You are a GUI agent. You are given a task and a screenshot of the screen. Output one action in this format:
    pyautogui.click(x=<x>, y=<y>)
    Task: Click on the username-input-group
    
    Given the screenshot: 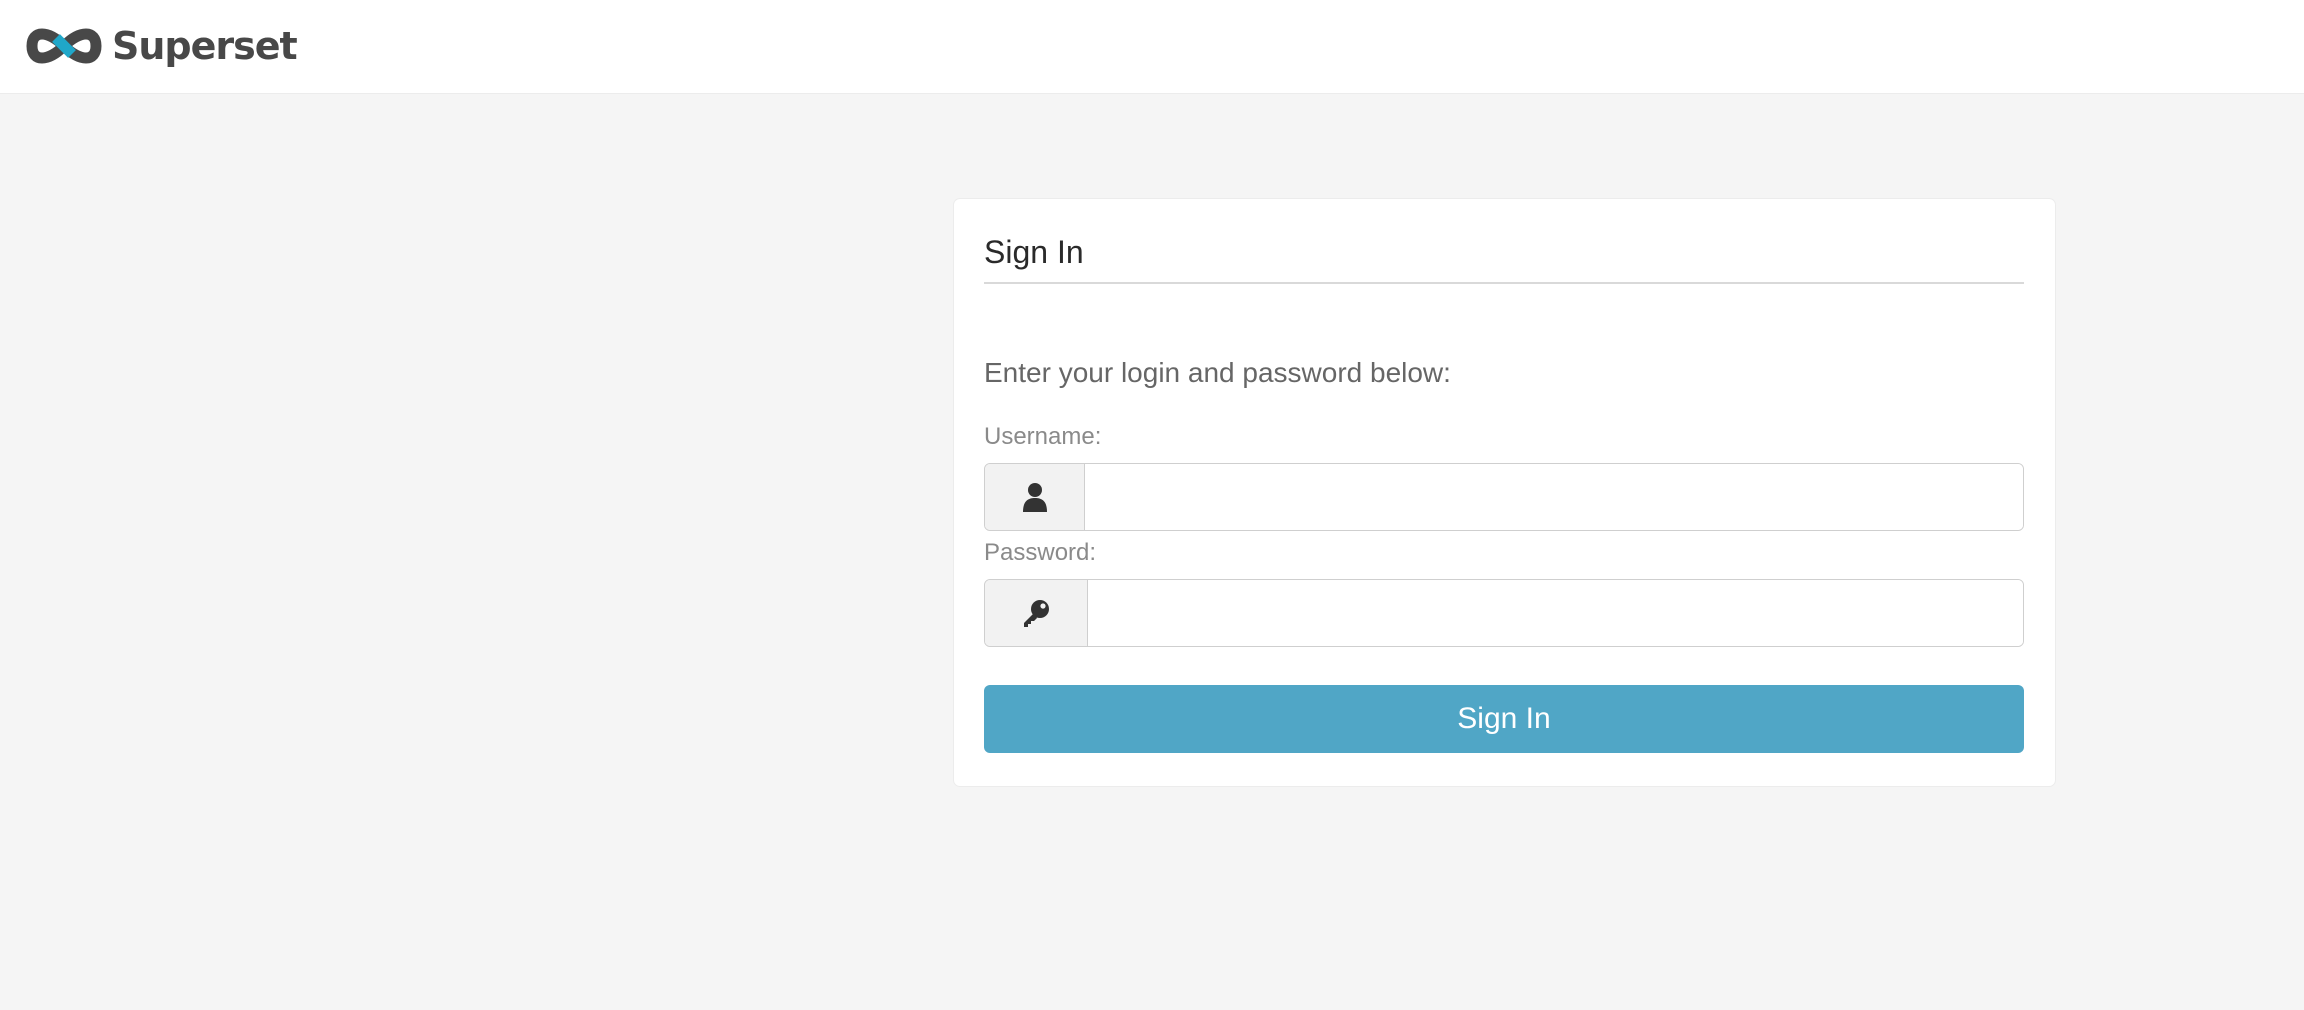 What is the action you would take?
    pyautogui.click(x=1504, y=497)
    